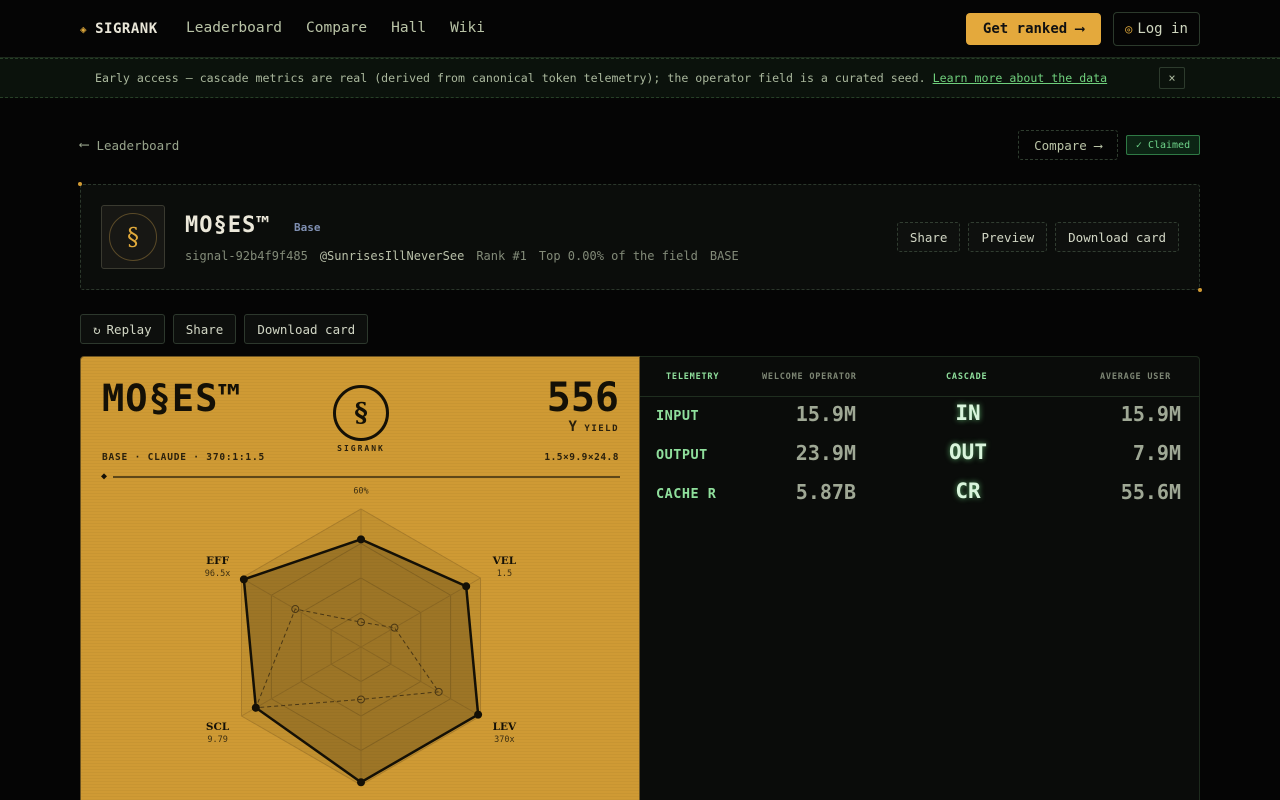 Image resolution: width=1280 pixels, height=800 pixels. I want to click on login-button: ◎ Log in, so click(1156, 29).